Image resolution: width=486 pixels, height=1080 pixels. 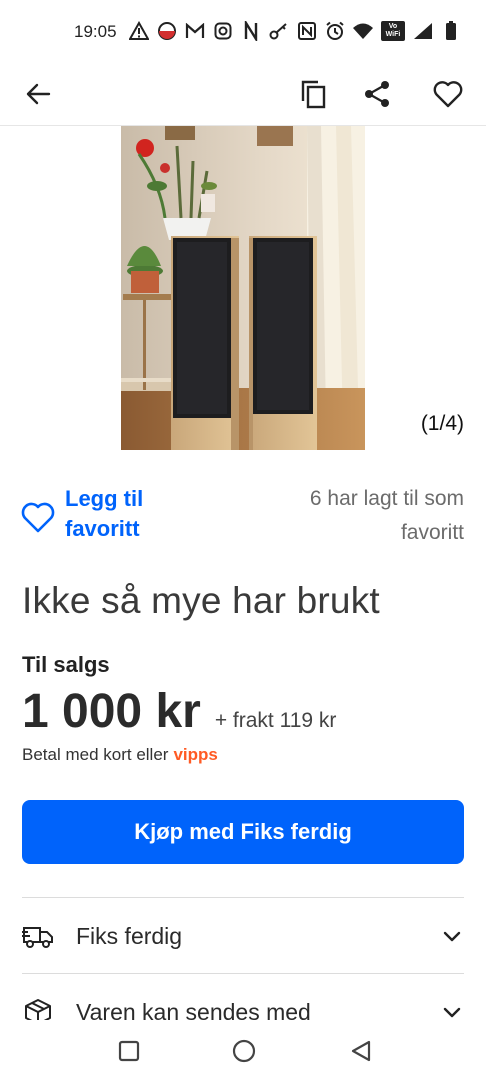 I want to click on add-to-favorites-button: Legg til favoritt, so click(x=97, y=514).